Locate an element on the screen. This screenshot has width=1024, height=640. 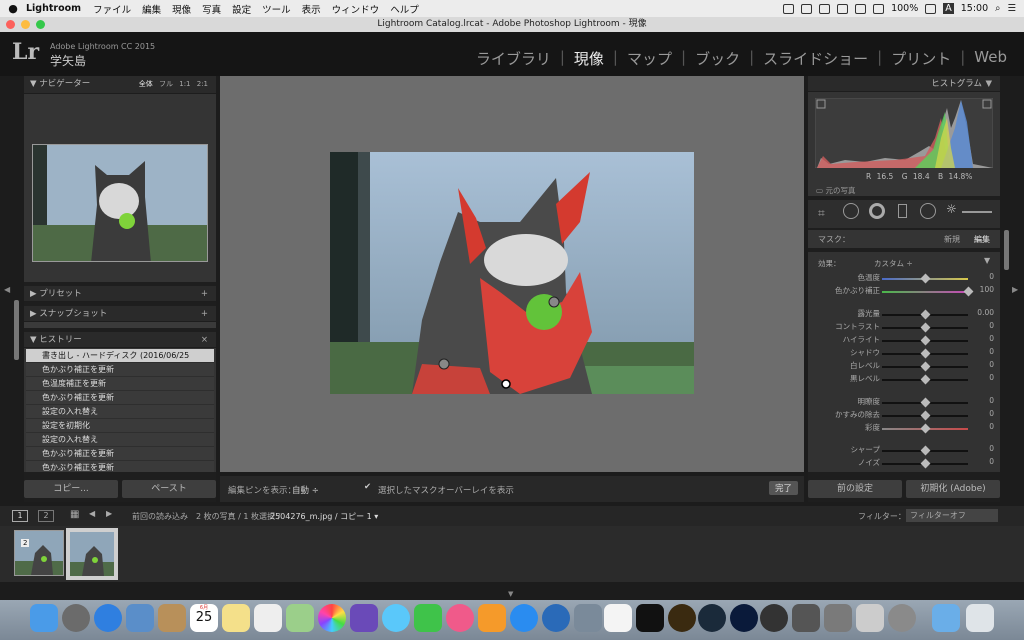
menu-help: ヘルプ is located at coordinates (404, 9).